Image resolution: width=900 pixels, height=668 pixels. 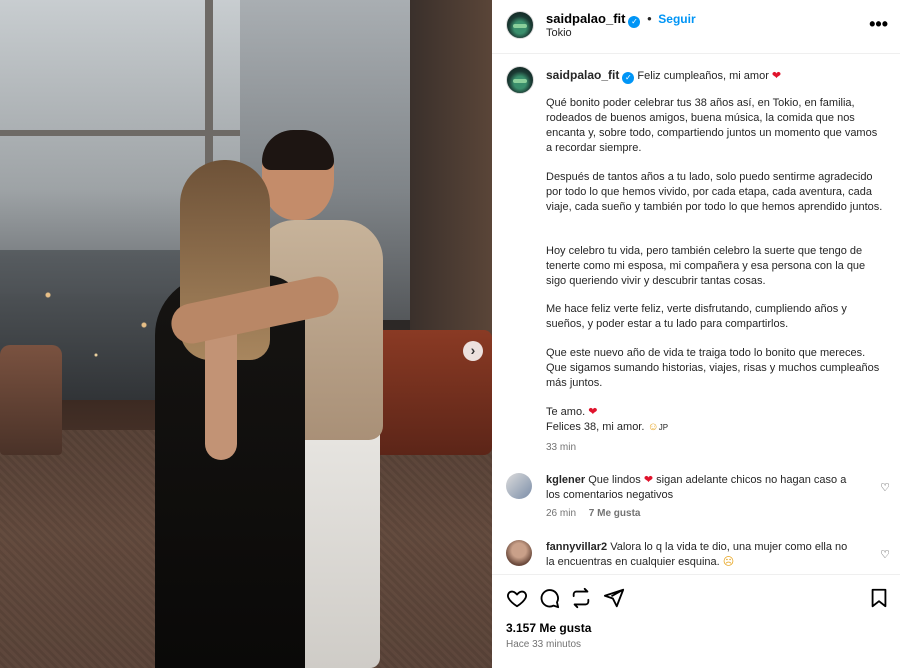 I want to click on location: Tokio, so click(x=559, y=33).